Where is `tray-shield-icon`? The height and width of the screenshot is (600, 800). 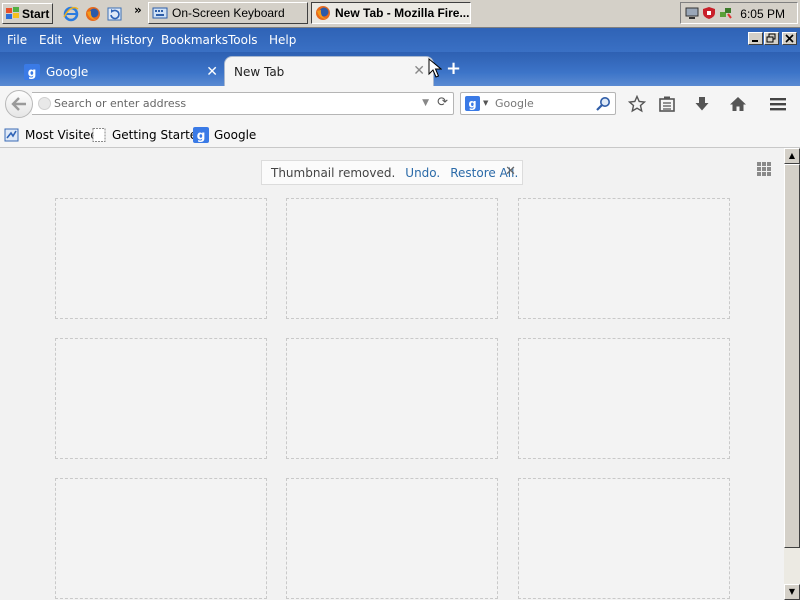 tray-shield-icon is located at coordinates (709, 13).